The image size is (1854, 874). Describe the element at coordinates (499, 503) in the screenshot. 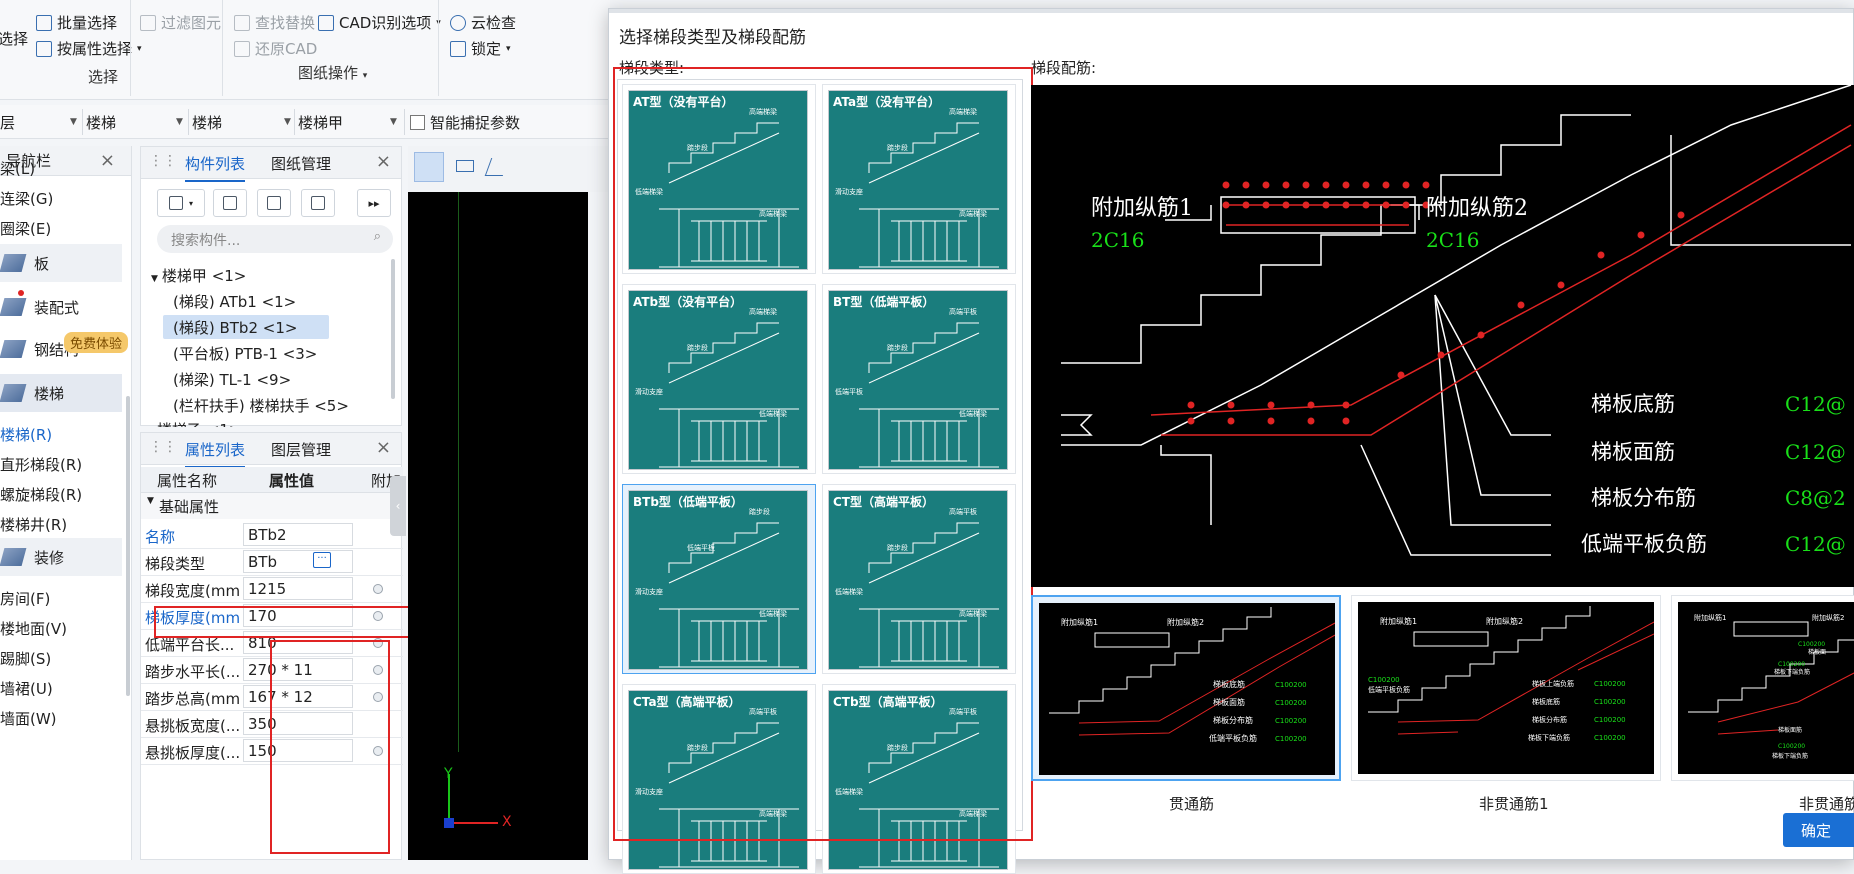

I see `drawing-canvas: ‹ Y X` at that location.